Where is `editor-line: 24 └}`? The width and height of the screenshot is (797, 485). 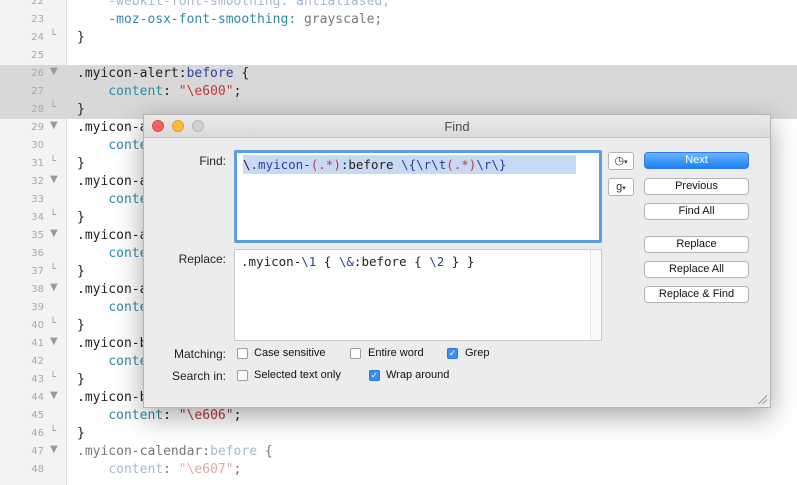 editor-line: 24 └} is located at coordinates (398, 38).